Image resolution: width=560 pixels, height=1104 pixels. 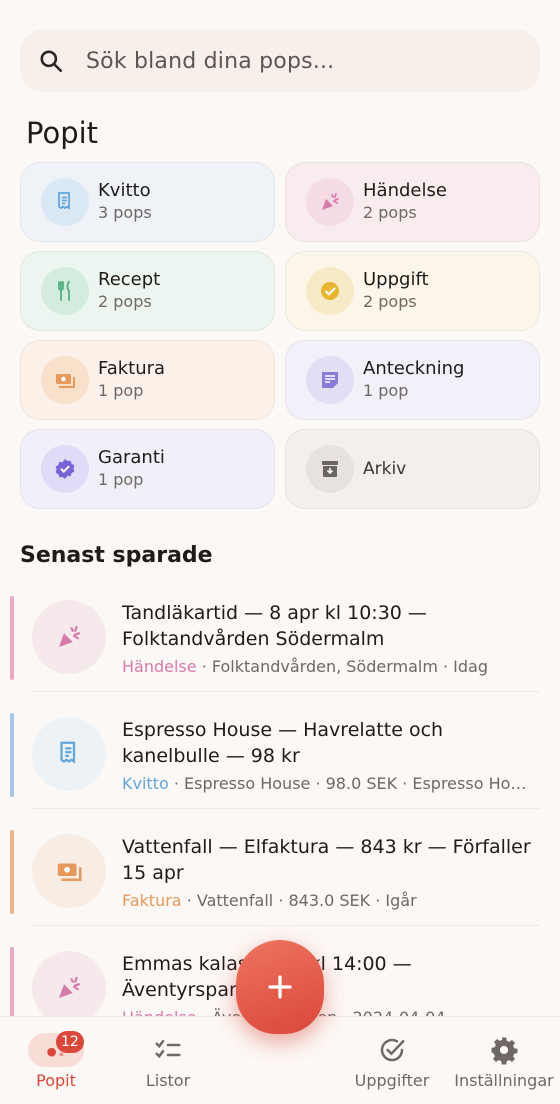 I want to click on plus-icon, so click(x=280, y=987).